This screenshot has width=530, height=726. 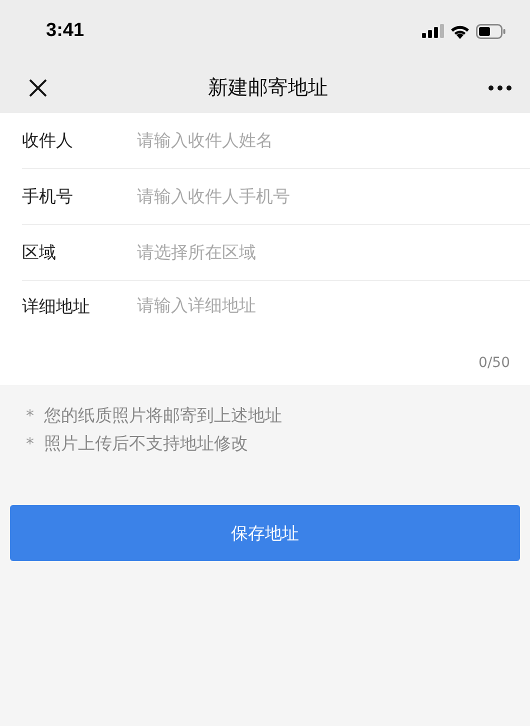 What do you see at coordinates (460, 31) in the screenshot?
I see `wifi-icon` at bounding box center [460, 31].